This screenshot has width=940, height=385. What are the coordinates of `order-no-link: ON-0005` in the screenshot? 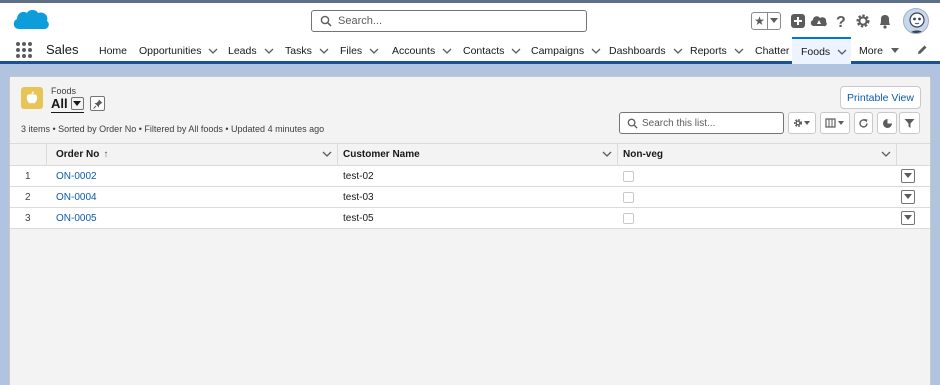 It's located at (76, 218).